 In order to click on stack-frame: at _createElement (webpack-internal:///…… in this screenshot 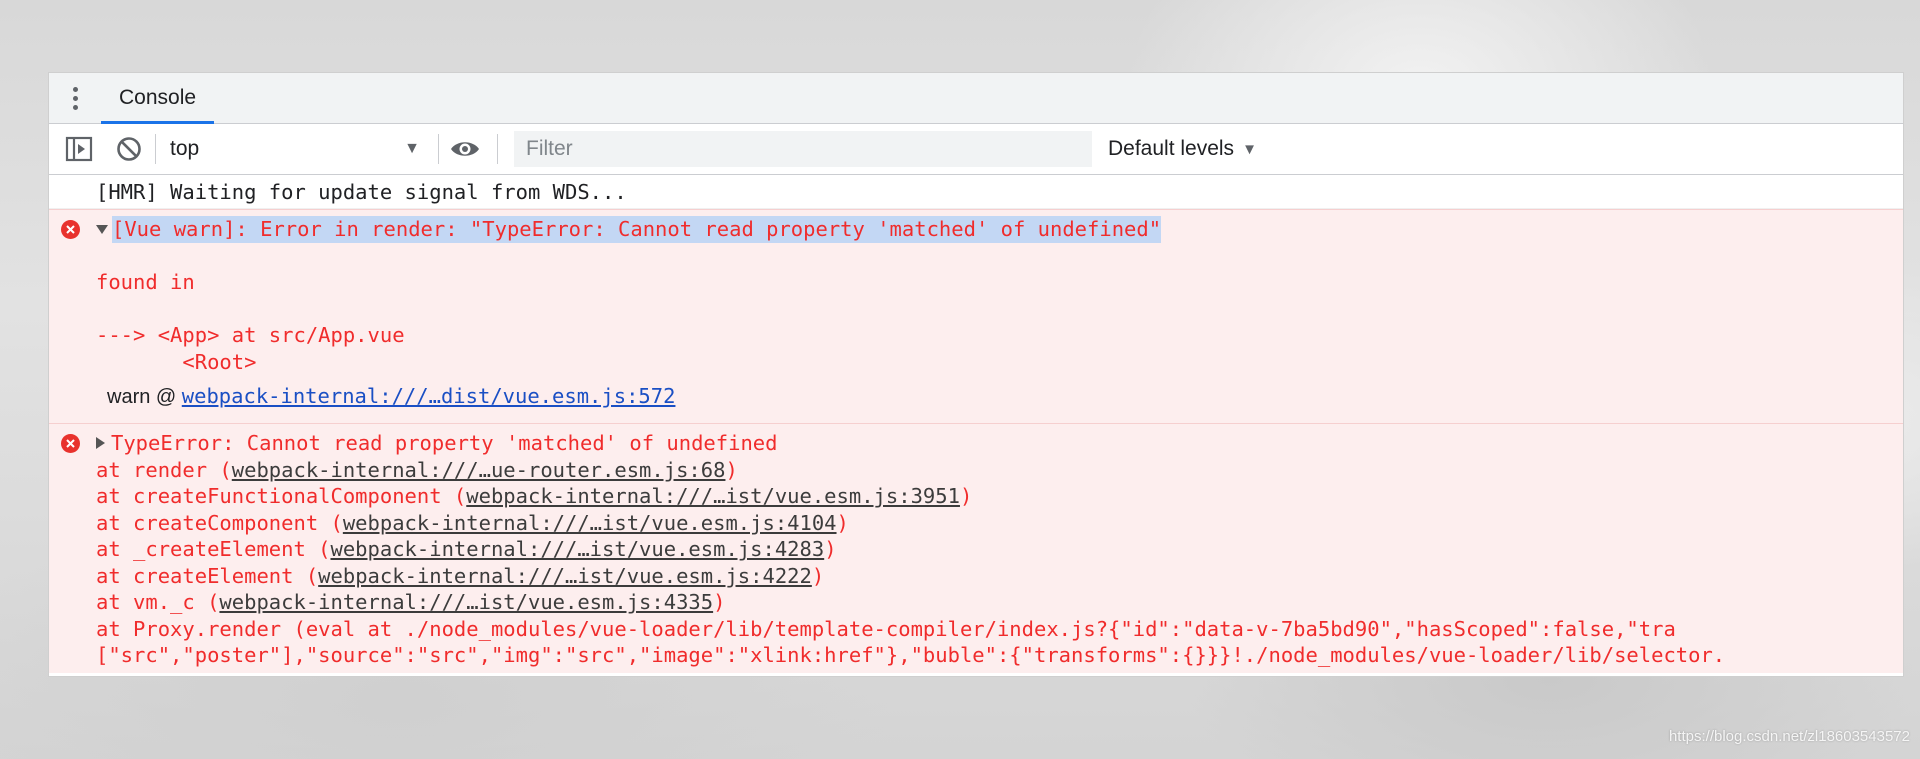, I will do `click(466, 549)`.